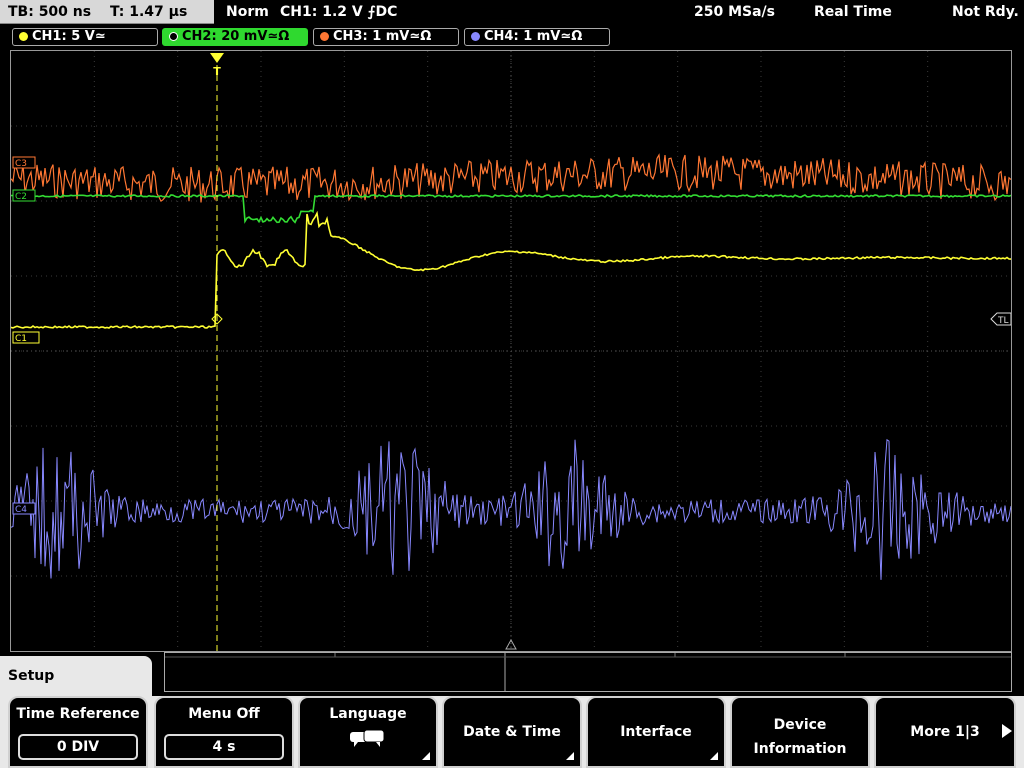 This screenshot has width=1024, height=768. I want to click on channel-4-marker-label: C4, so click(21, 510).